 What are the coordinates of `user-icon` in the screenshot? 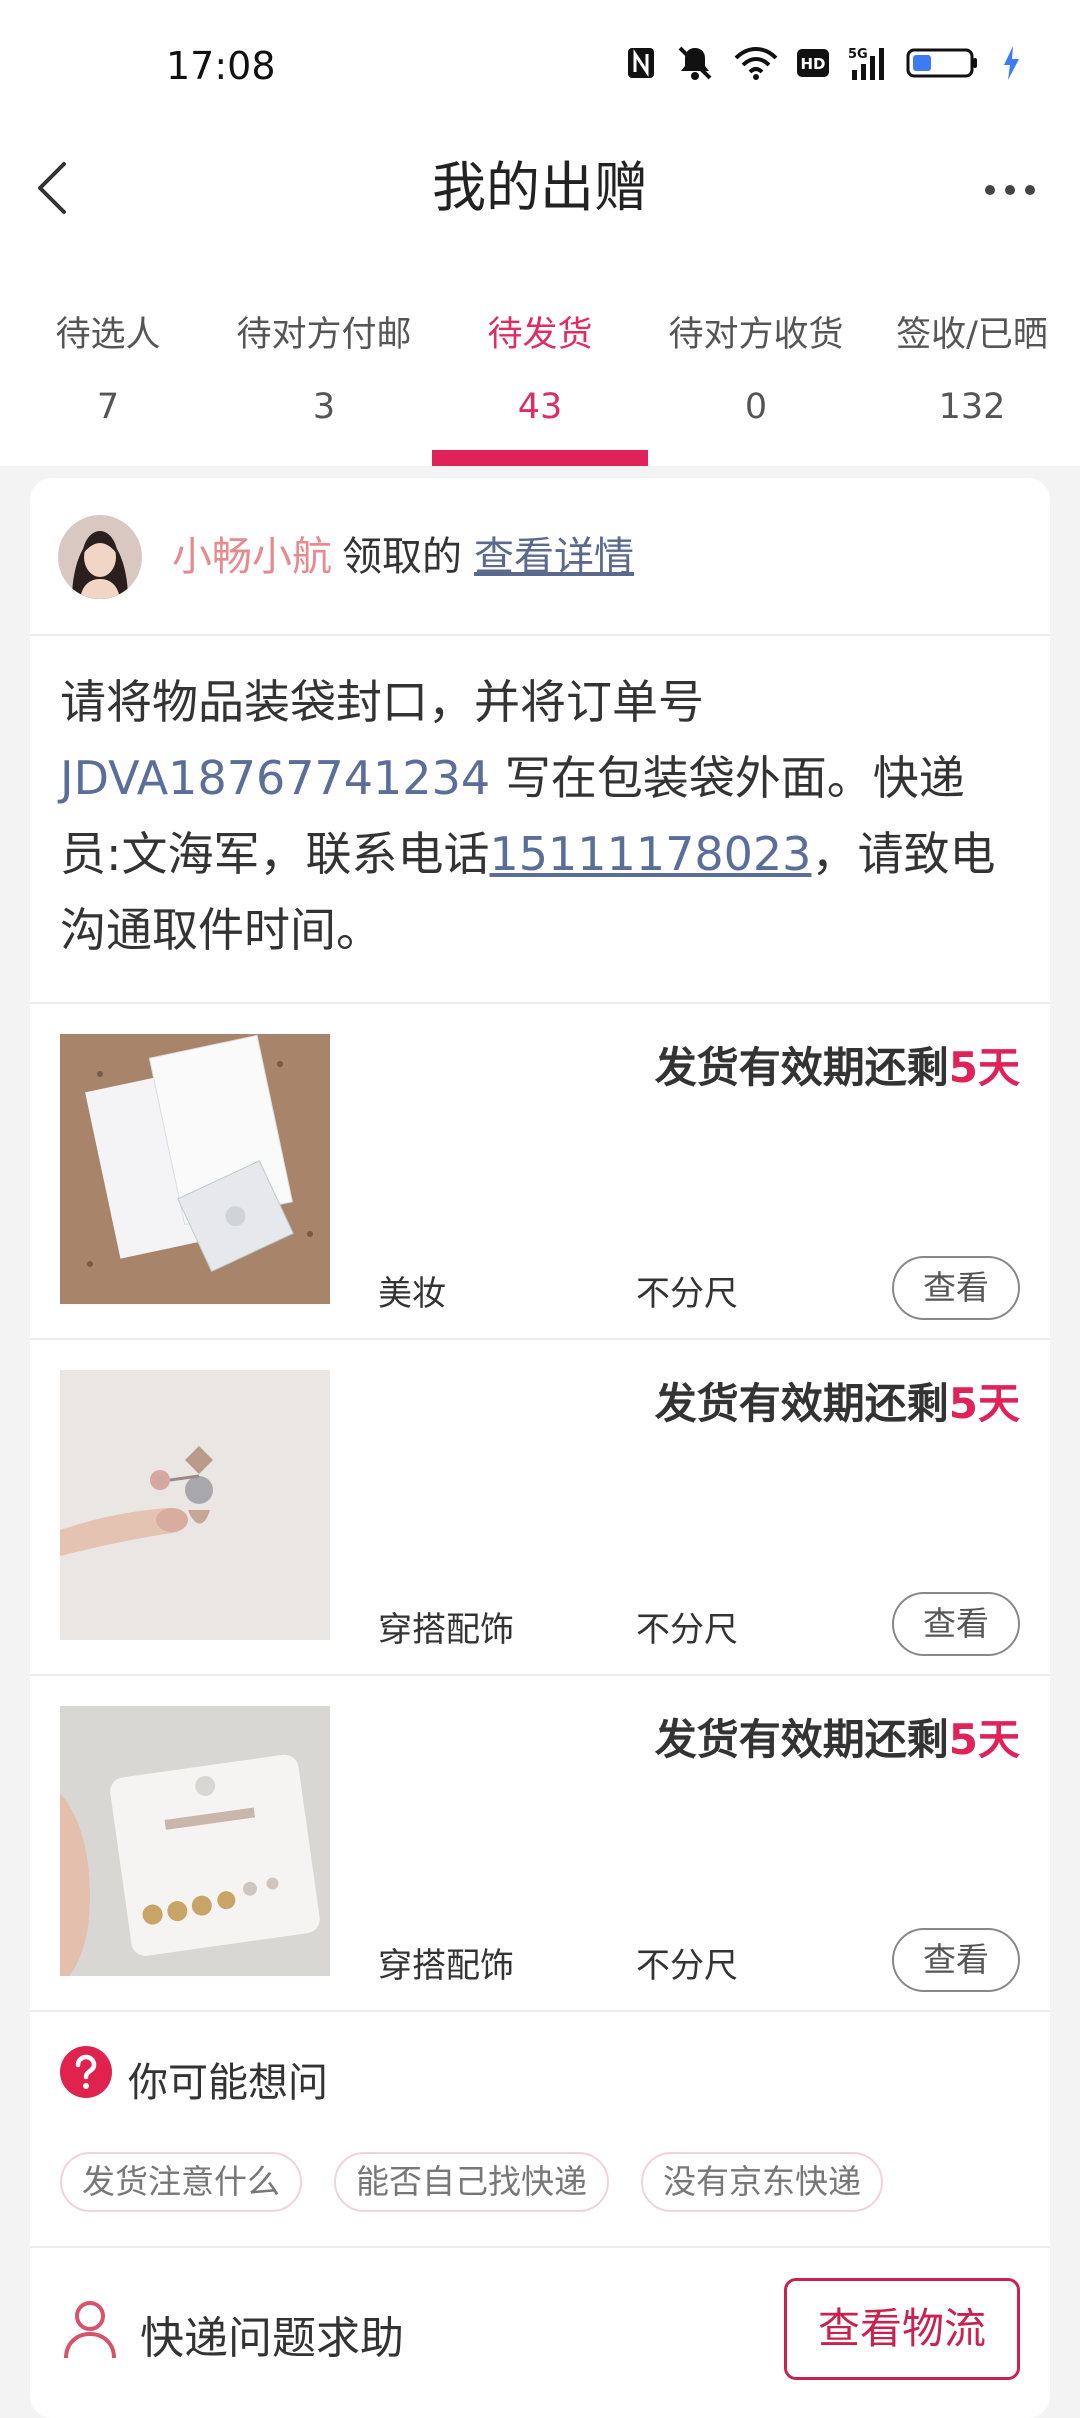 It's located at (90, 2330).